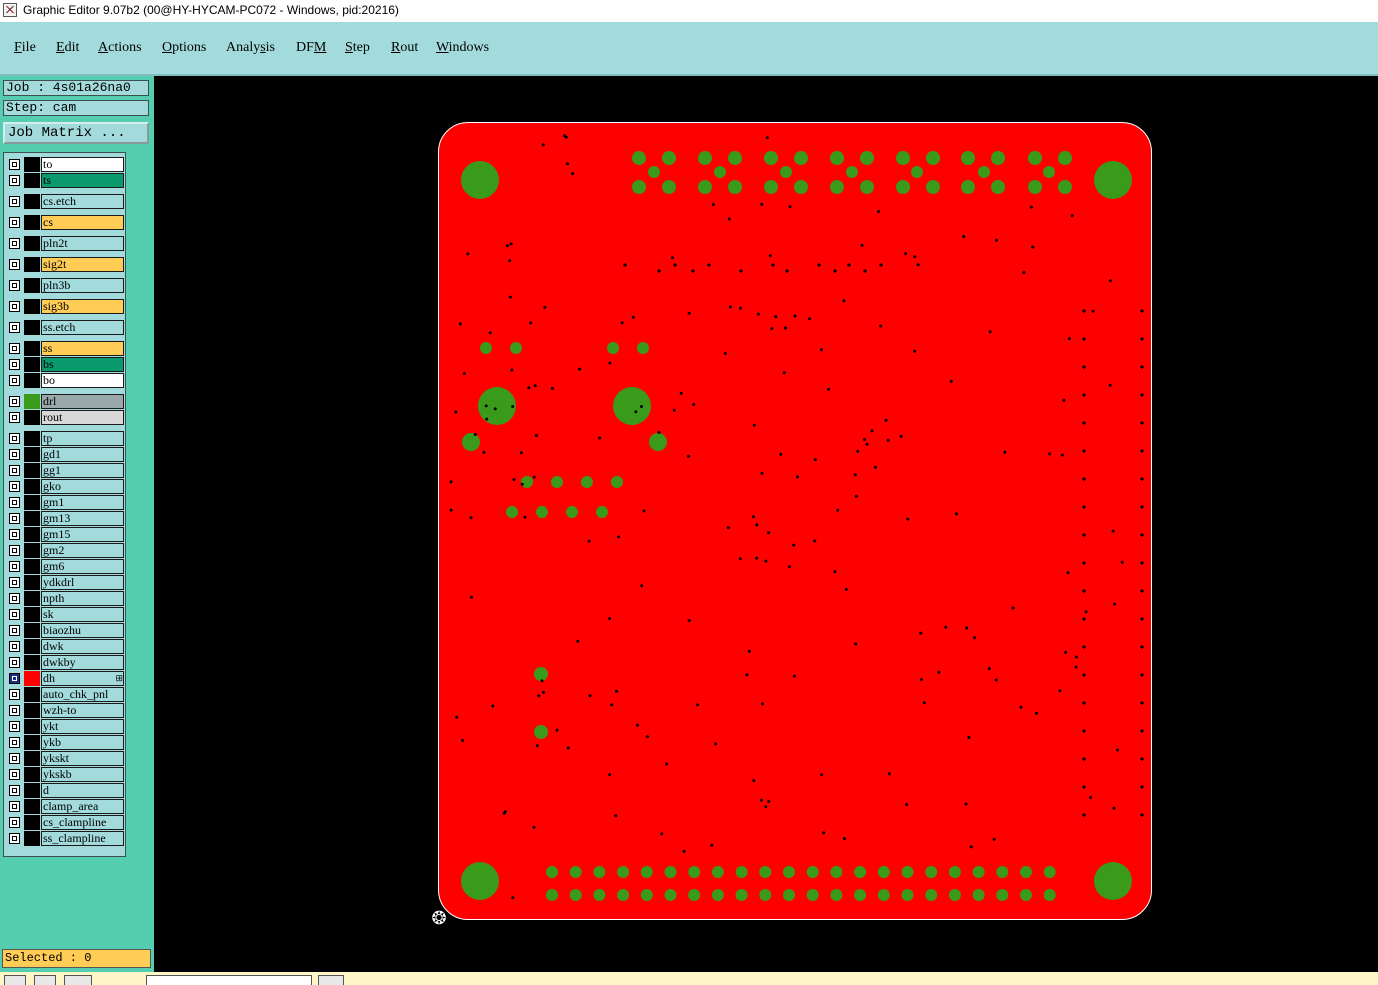 This screenshot has width=1378, height=985. I want to click on layer-row-sk: sk, so click(65, 614).